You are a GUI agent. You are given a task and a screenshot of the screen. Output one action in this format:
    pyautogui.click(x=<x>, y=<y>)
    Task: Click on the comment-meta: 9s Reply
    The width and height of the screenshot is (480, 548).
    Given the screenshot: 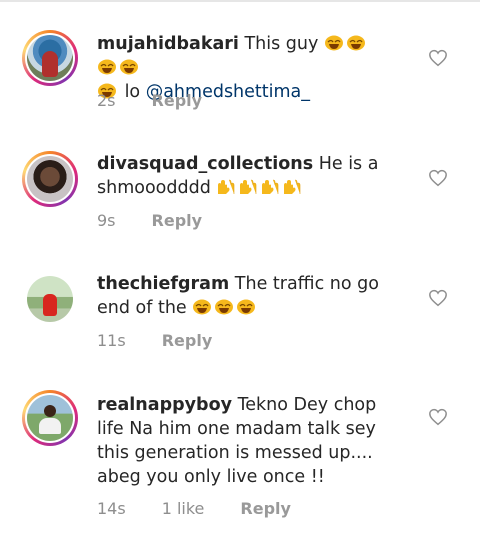 What is the action you would take?
    pyautogui.click(x=167, y=220)
    